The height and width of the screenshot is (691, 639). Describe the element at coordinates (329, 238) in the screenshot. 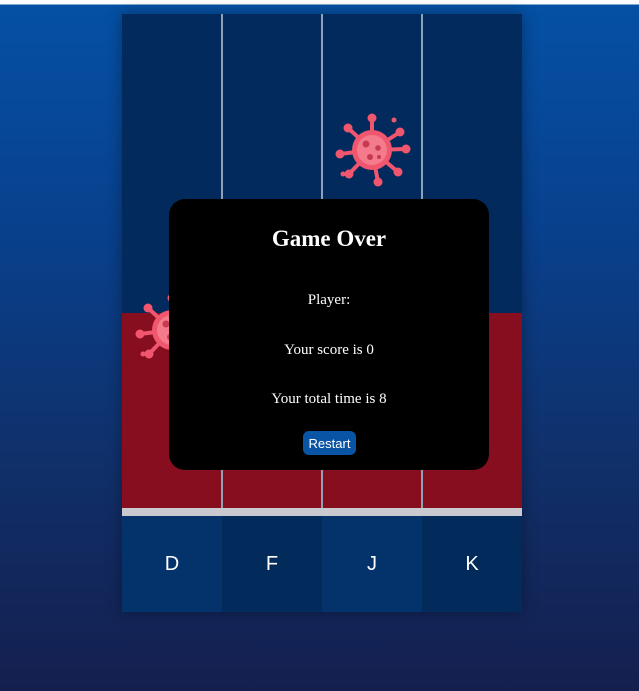

I see `dialog-title: Game Over` at that location.